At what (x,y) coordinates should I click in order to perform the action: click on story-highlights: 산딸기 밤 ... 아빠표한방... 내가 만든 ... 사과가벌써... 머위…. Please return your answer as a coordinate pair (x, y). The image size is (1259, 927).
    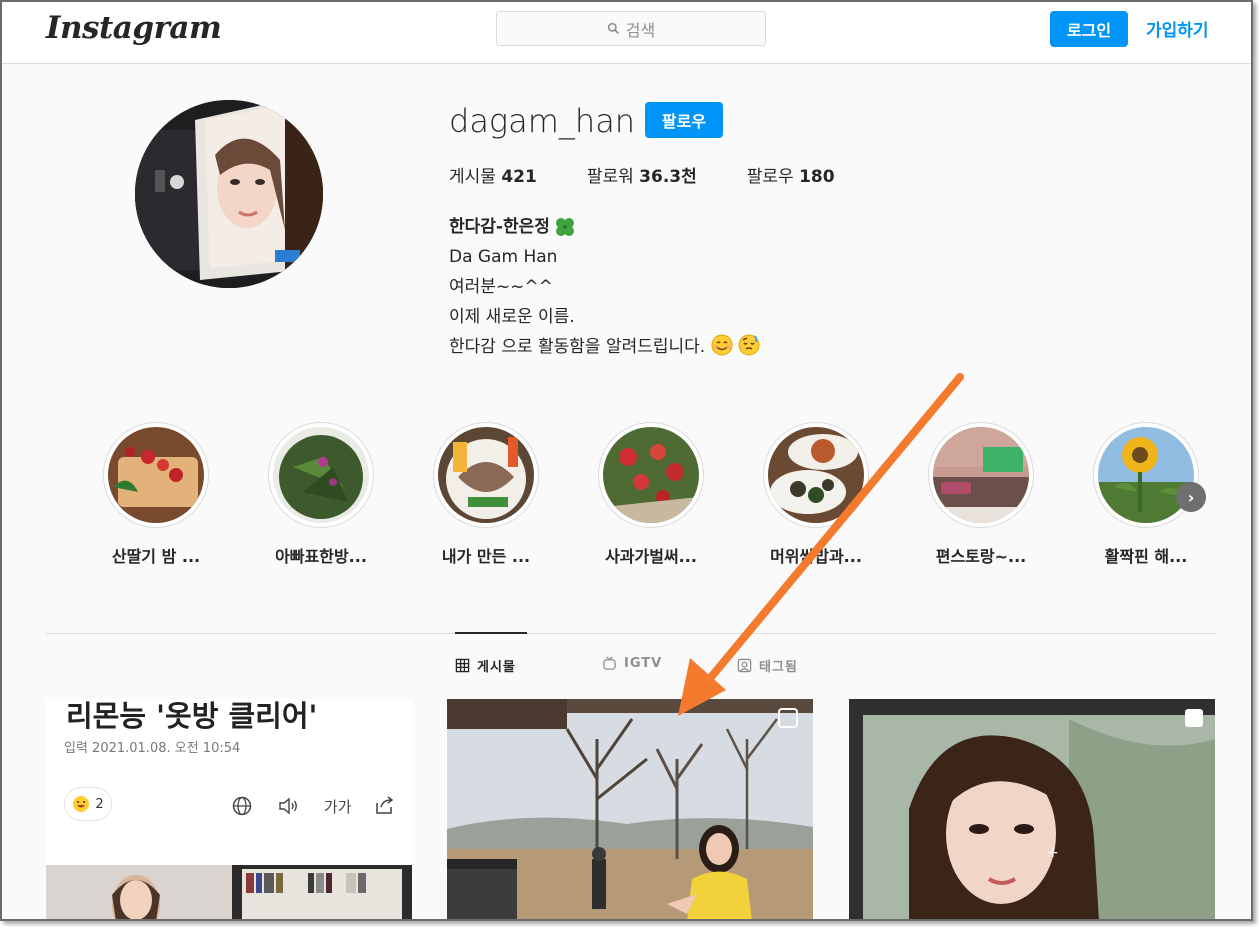
    Looking at the image, I should click on (657, 497).